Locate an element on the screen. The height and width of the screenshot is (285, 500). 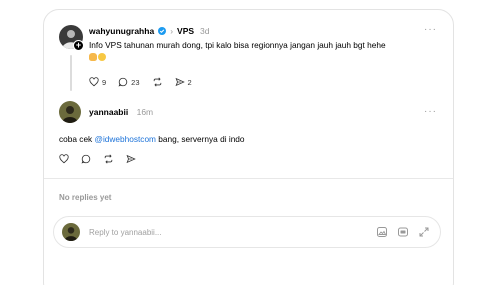
comment-count: 23 is located at coordinates (135, 82).